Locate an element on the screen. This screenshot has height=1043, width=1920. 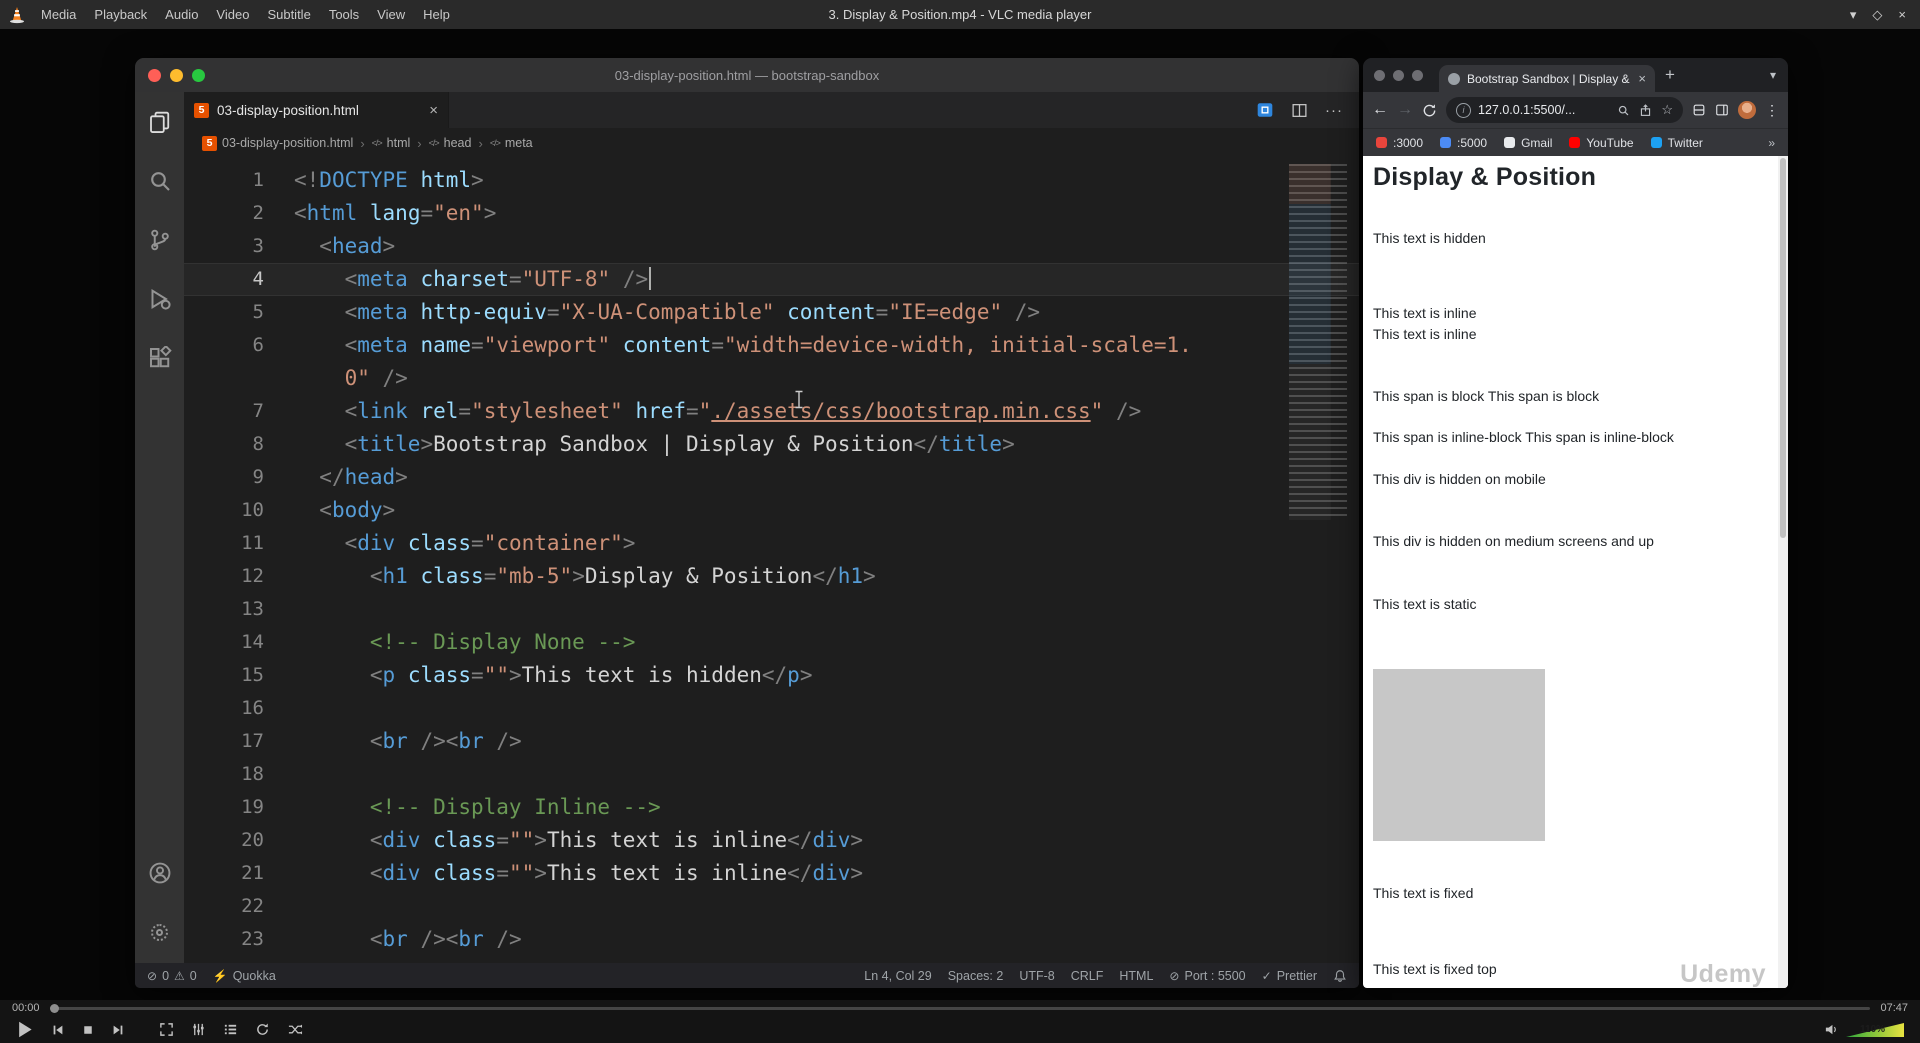
code-line: 10 <body> is located at coordinates (771, 510).